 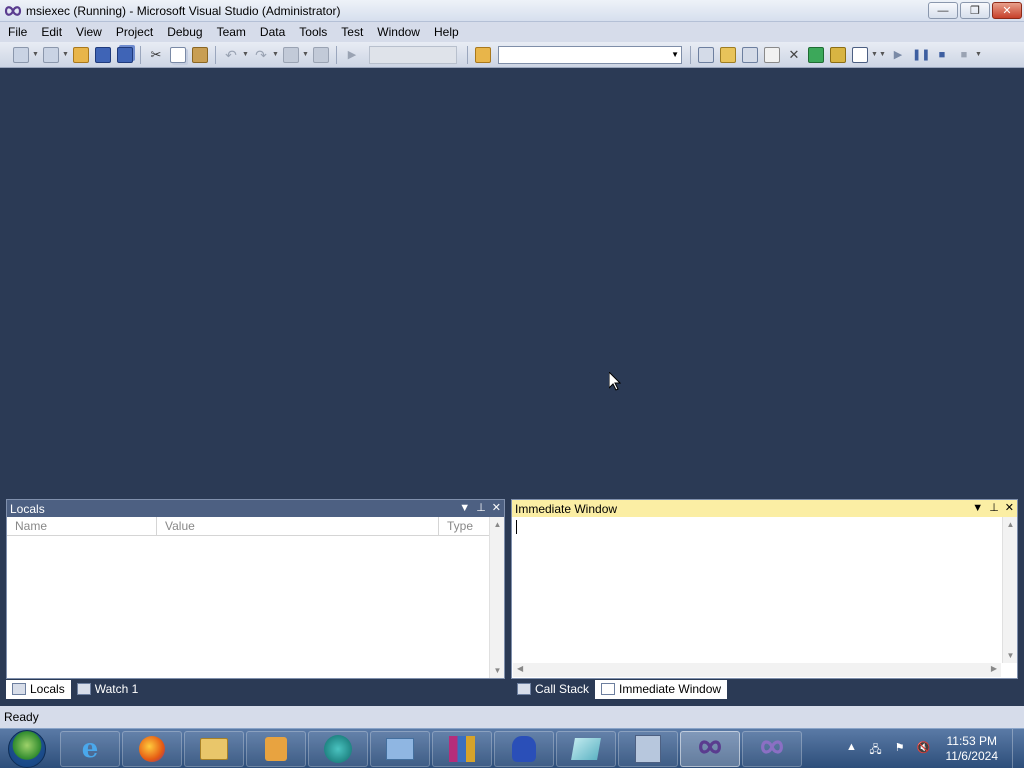 What do you see at coordinates (215, 54) in the screenshot?
I see `toolbar-separator` at bounding box center [215, 54].